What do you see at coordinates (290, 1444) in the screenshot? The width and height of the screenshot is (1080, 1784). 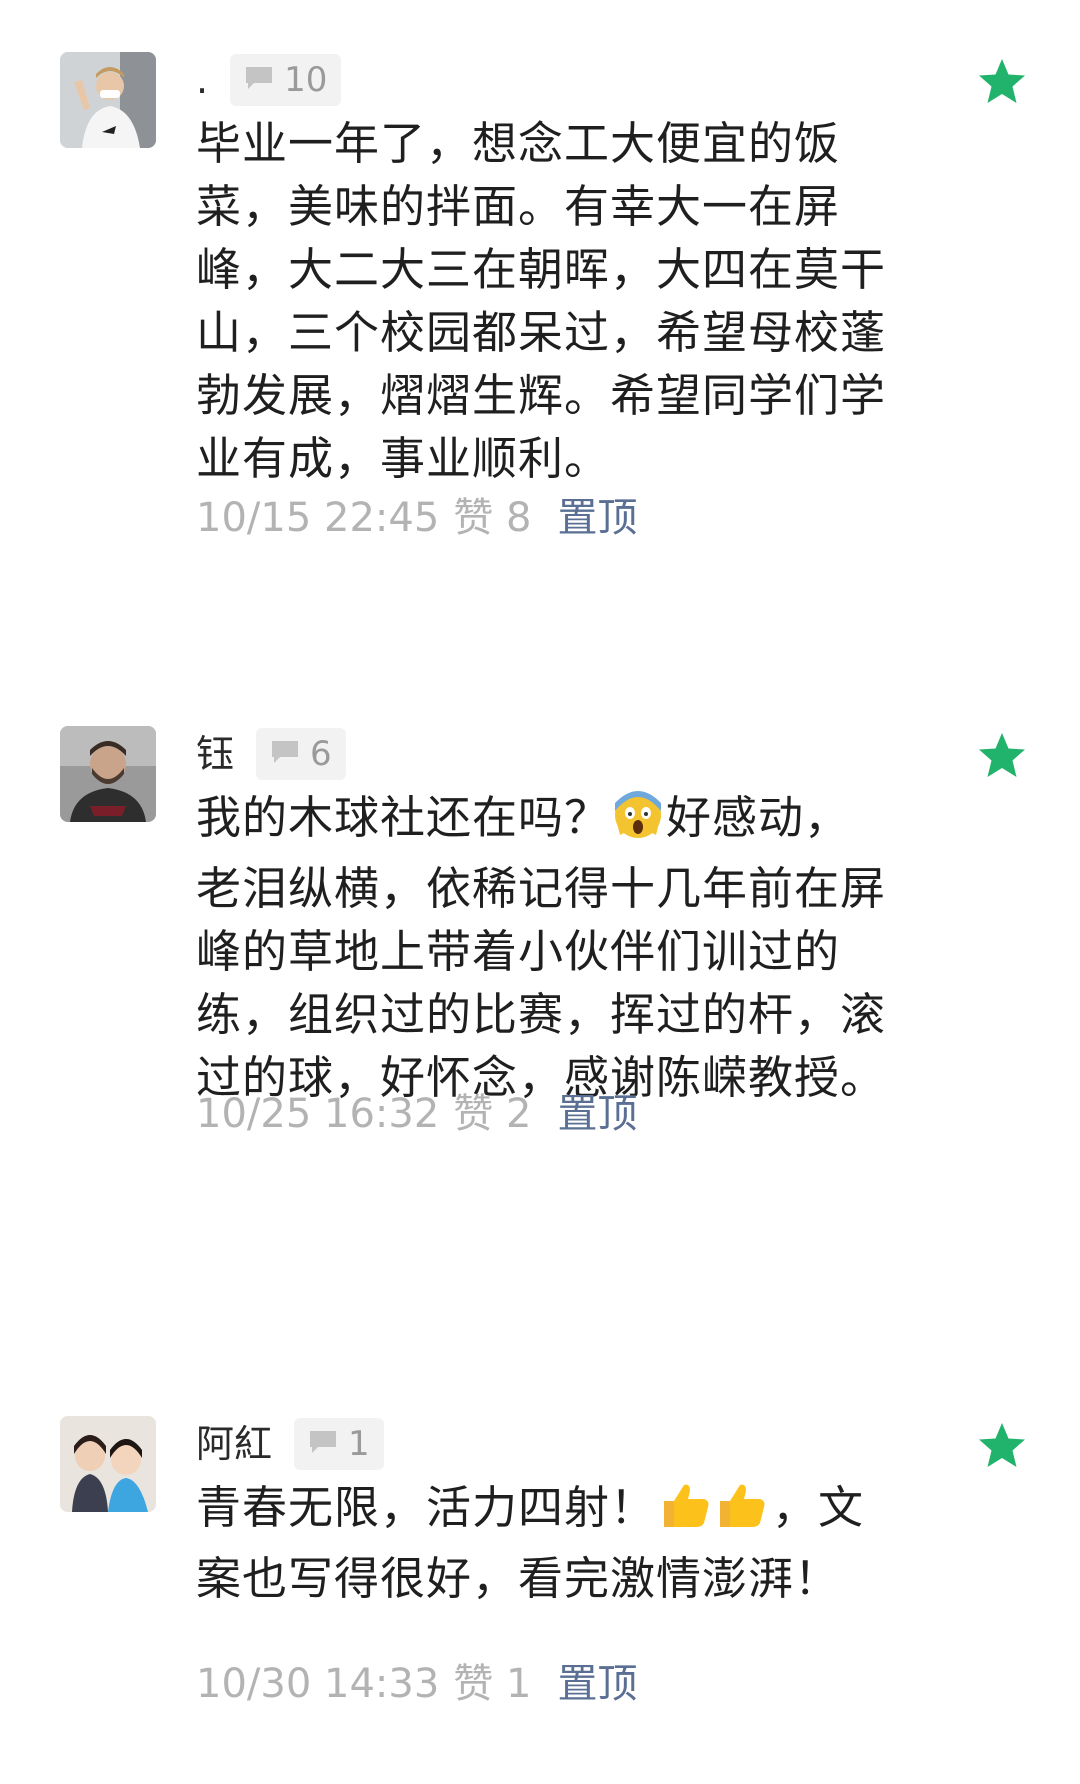 I see `comment-header: 阿紅 1` at bounding box center [290, 1444].